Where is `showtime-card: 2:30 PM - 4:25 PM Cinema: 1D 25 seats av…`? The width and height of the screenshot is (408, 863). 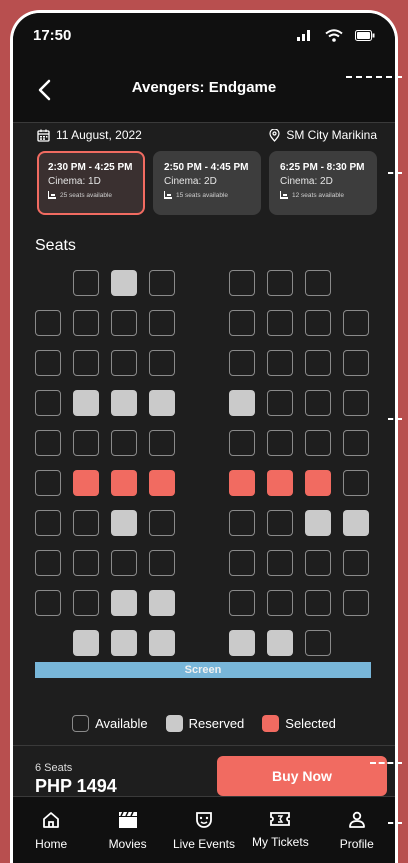 showtime-card: 2:30 PM - 4:25 PM Cinema: 1D 25 seats av… is located at coordinates (91, 183).